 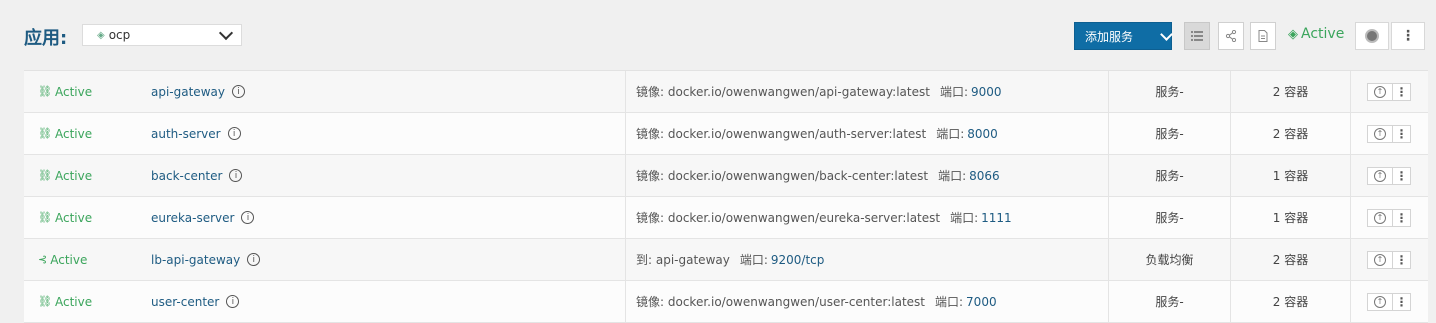 I want to click on add-service-button: 添加服务, so click(x=1123, y=36).